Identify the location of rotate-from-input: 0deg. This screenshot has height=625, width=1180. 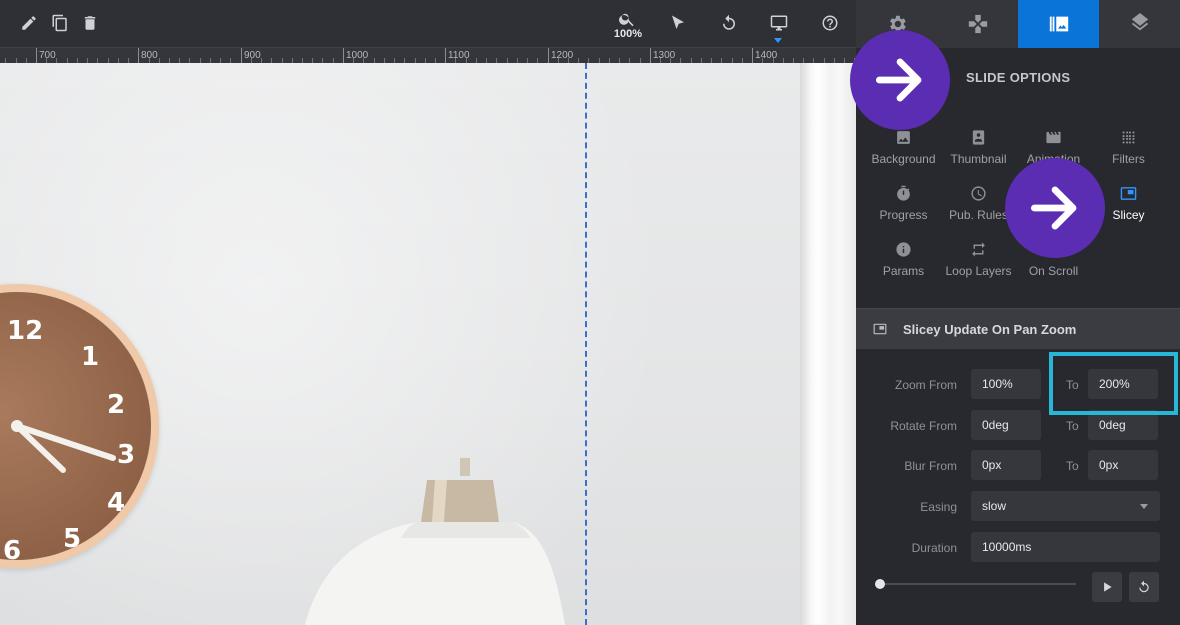
(1006, 425).